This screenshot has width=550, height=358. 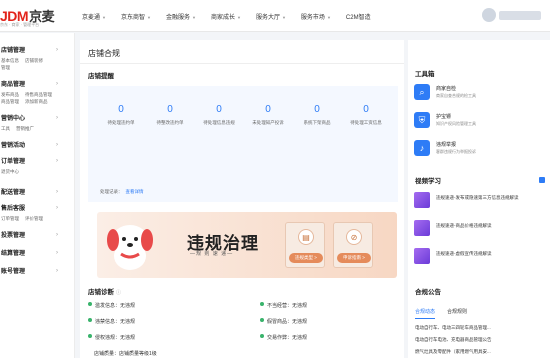 I want to click on sidebar-item-settlement: 结算管理, so click(x=37, y=254).